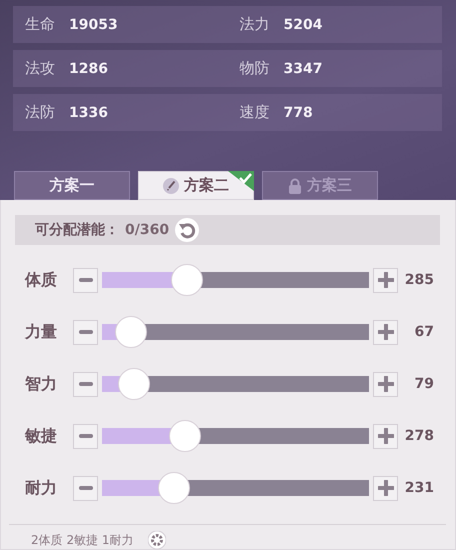 The image size is (456, 550). I want to click on stat-value: 1286, so click(88, 68).